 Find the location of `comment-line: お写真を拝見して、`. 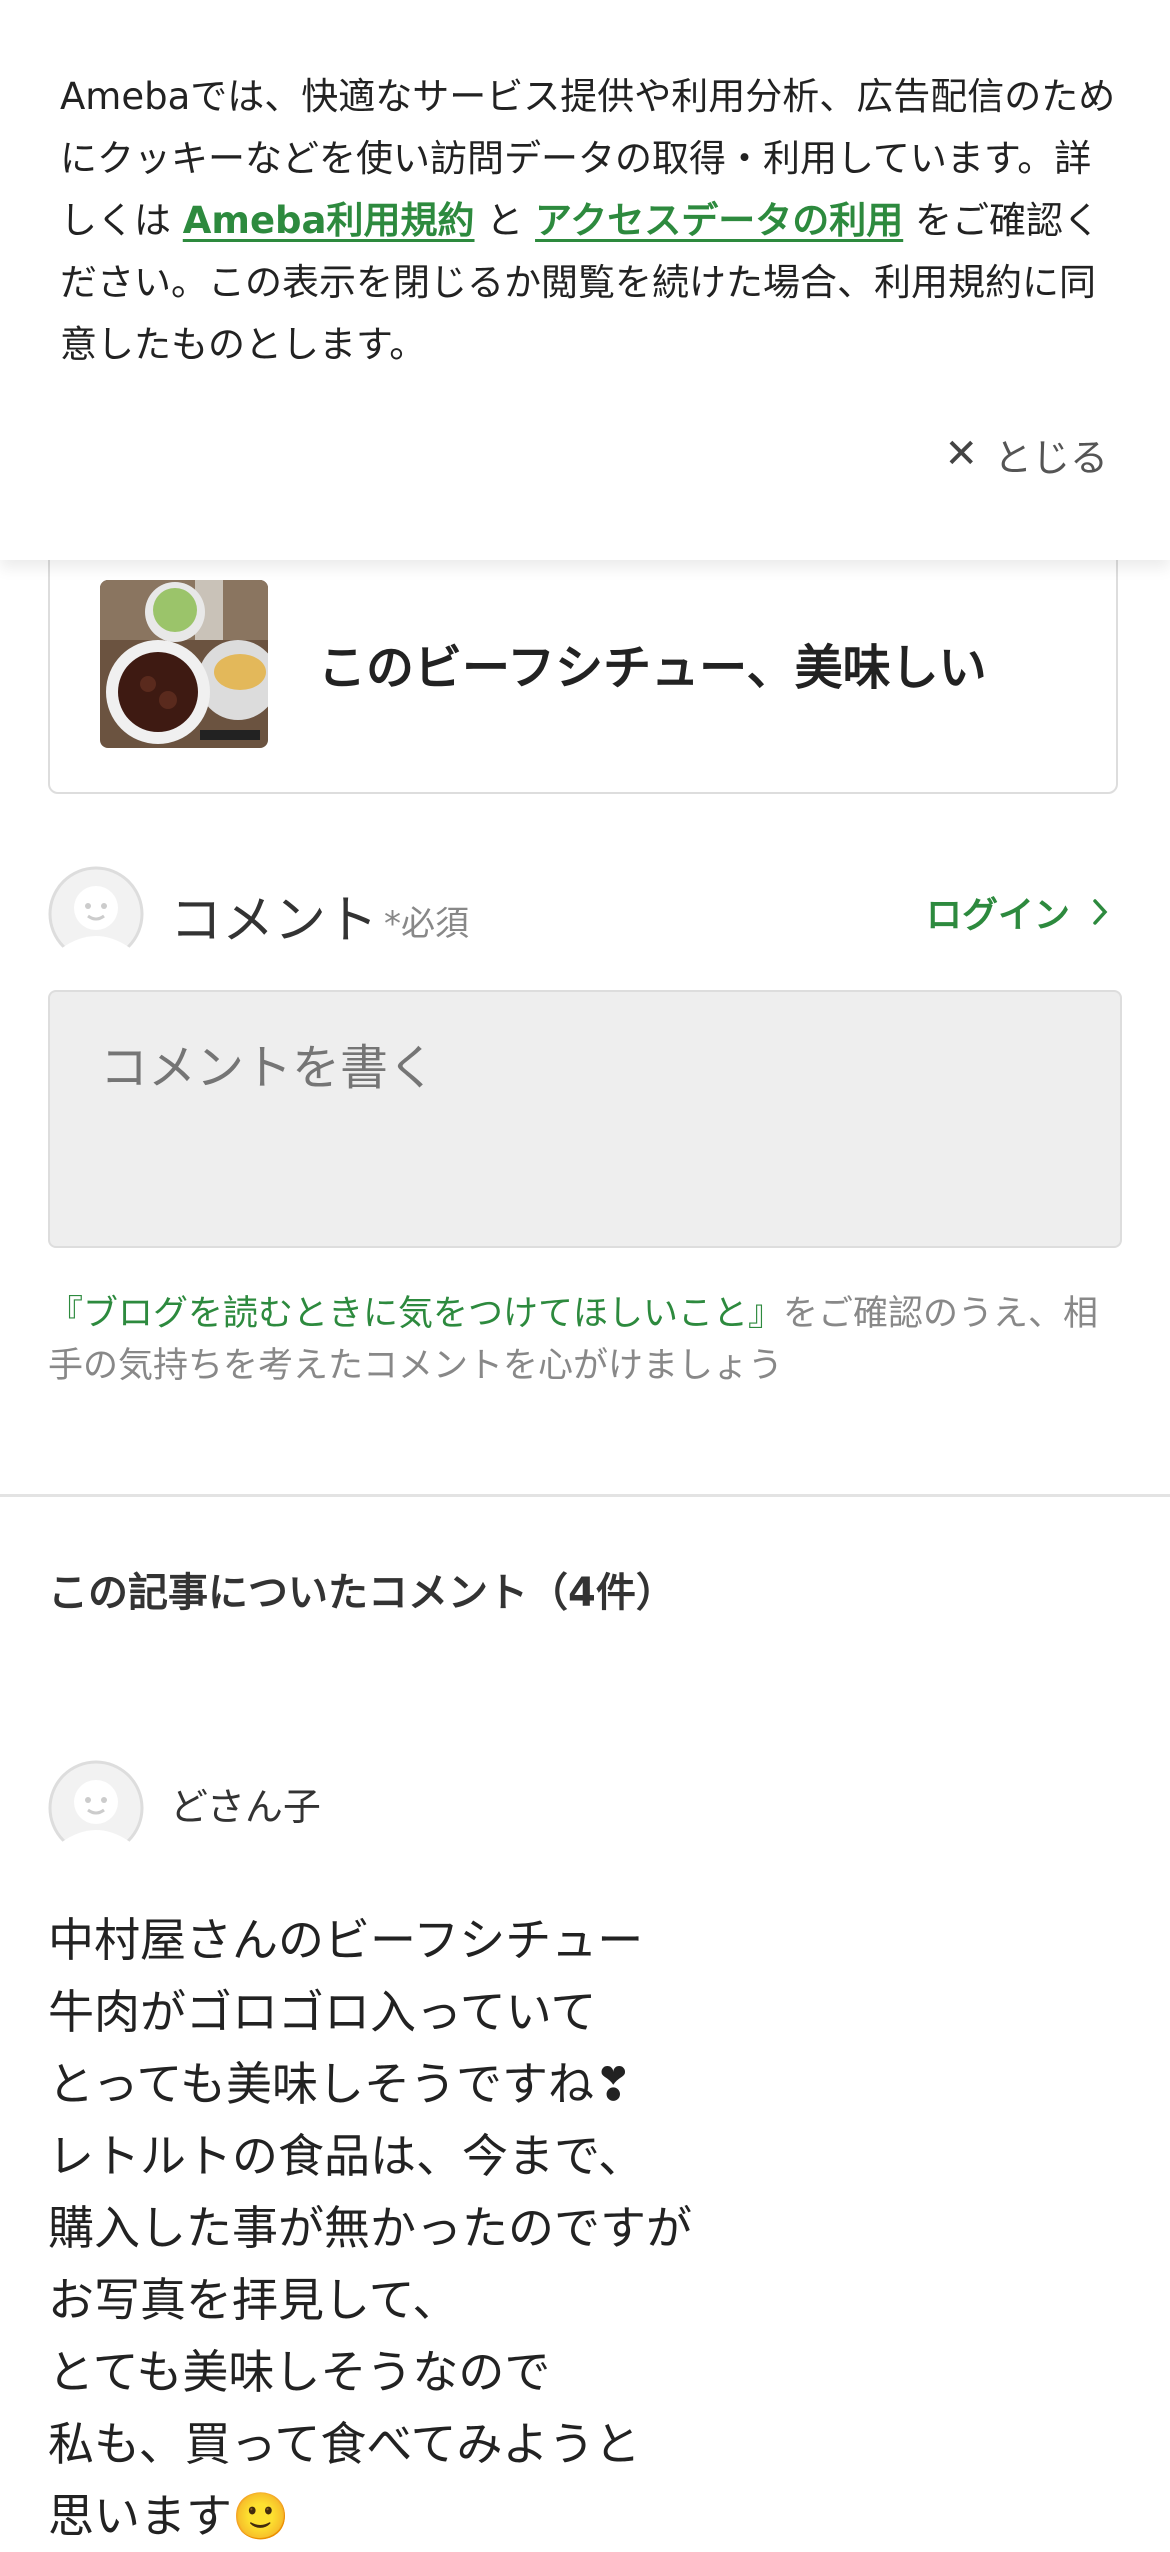

comment-line: お写真を拝見して、 is located at coordinates (253, 2300).